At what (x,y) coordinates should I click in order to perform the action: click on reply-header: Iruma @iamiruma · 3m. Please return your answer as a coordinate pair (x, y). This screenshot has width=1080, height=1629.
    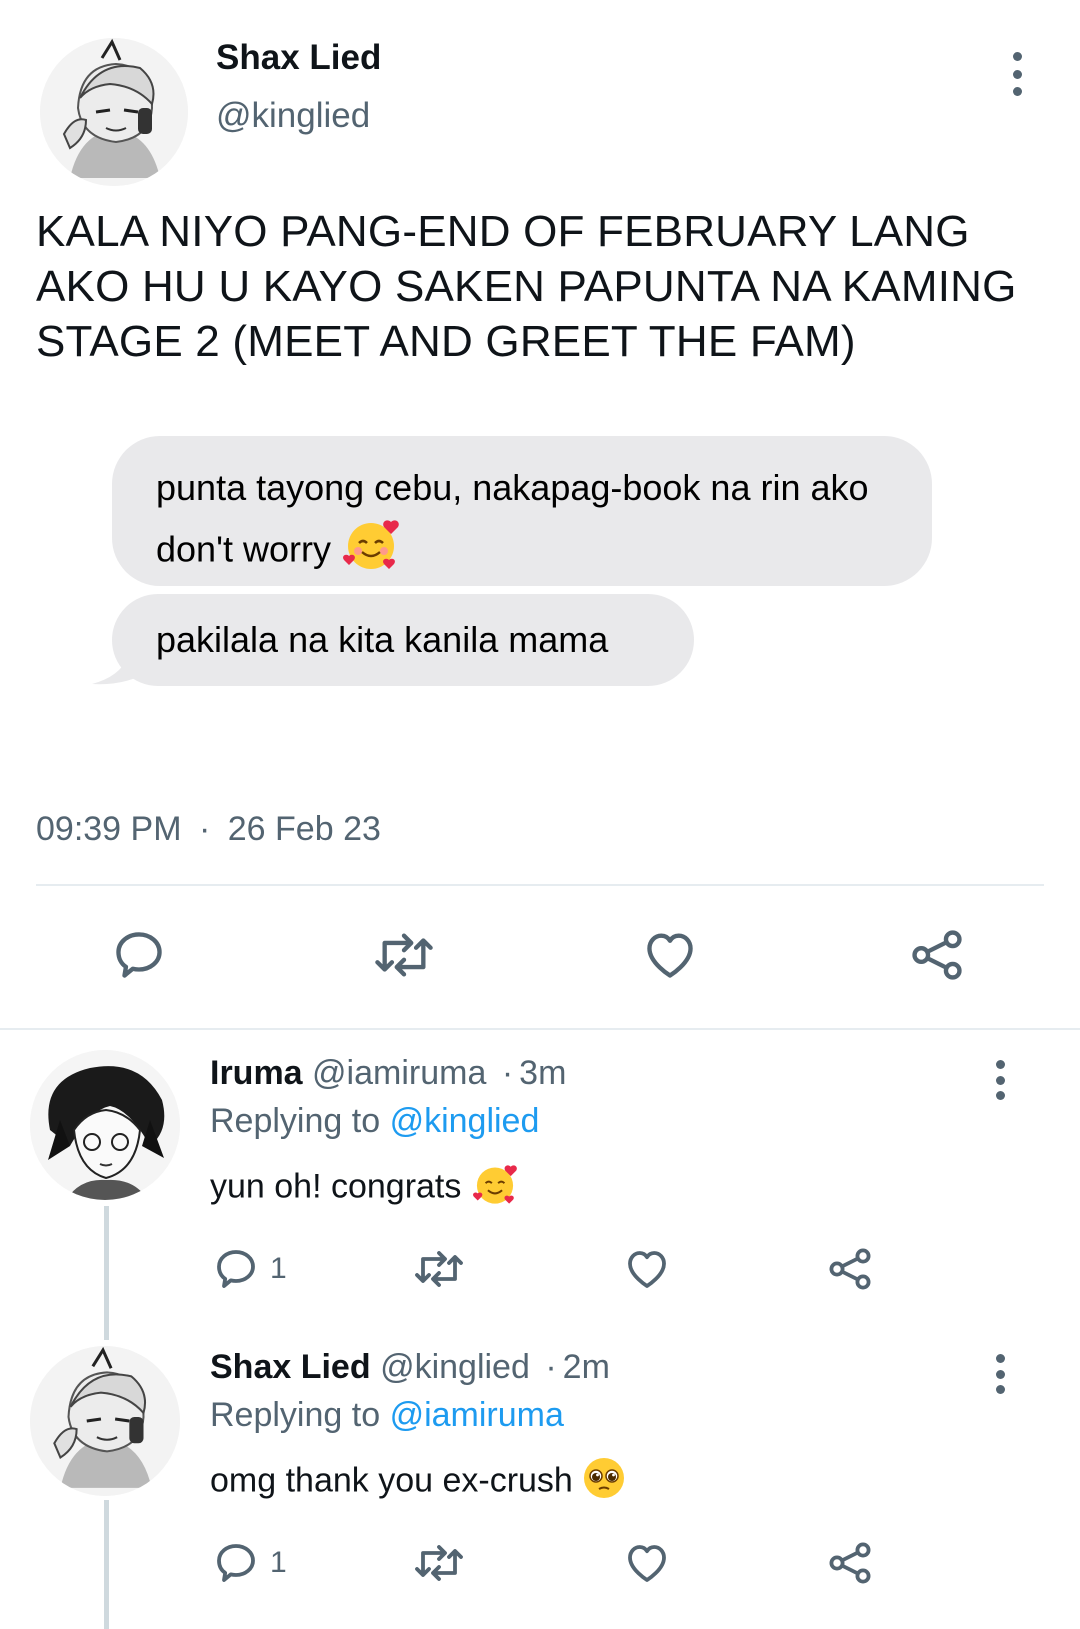
    Looking at the image, I should click on (388, 1073).